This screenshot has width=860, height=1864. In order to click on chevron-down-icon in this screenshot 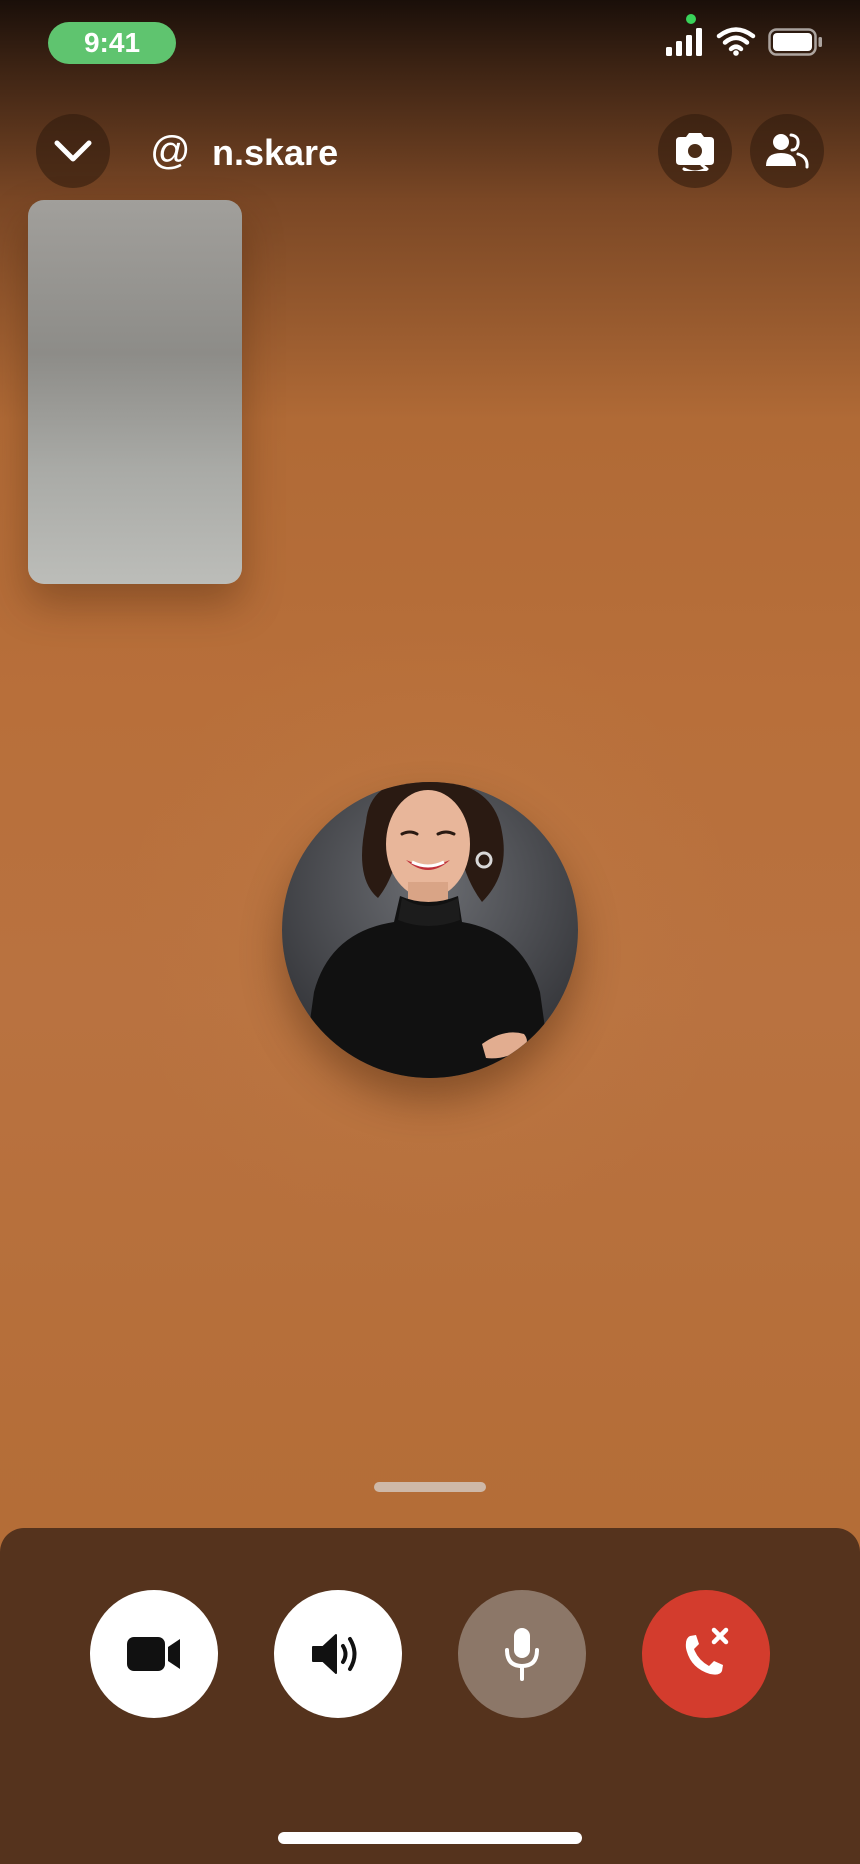, I will do `click(73, 151)`.